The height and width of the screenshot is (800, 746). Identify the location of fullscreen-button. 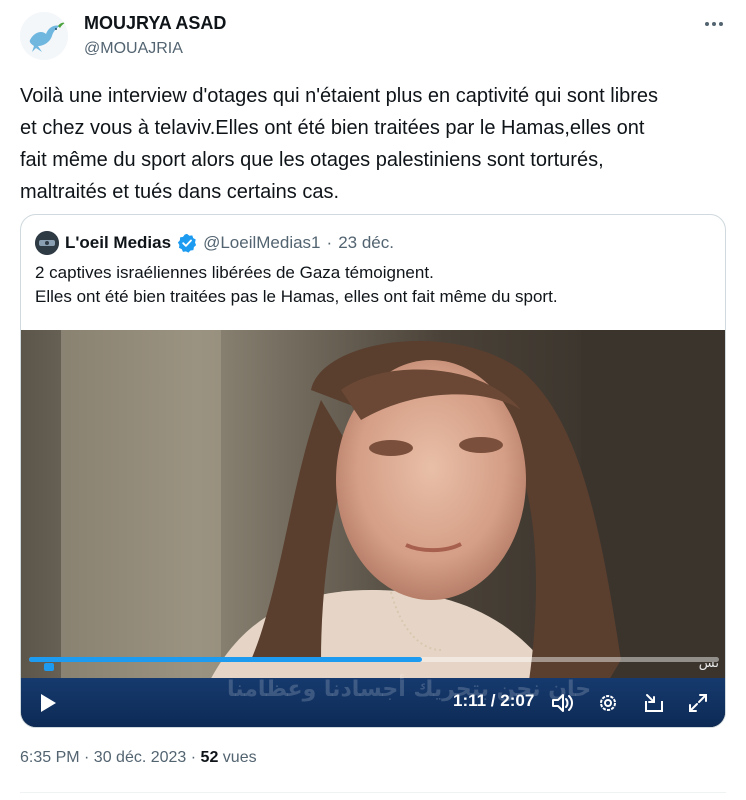
(698, 703).